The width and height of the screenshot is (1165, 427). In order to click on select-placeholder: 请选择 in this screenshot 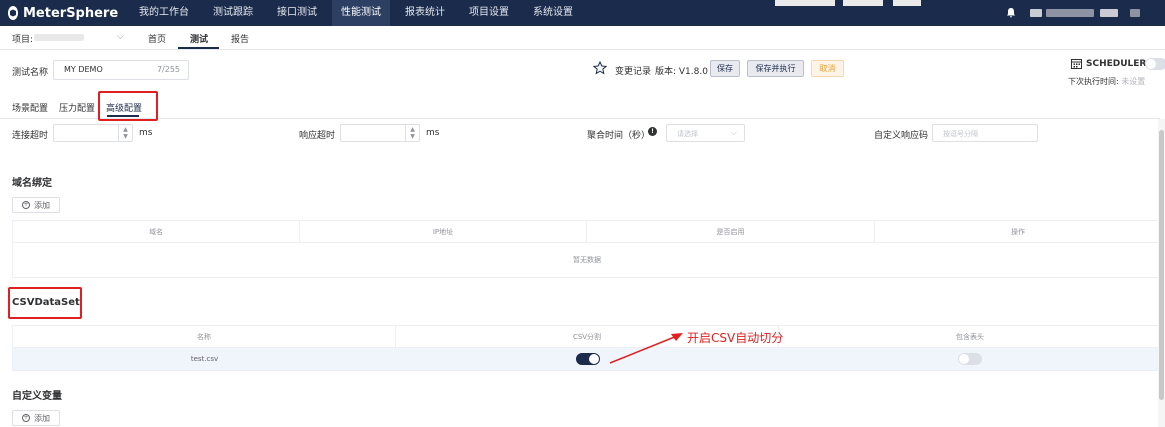, I will do `click(687, 134)`.